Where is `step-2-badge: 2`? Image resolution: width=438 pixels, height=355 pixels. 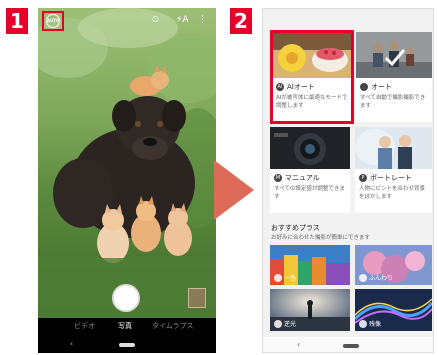 step-2-badge: 2 is located at coordinates (241, 21).